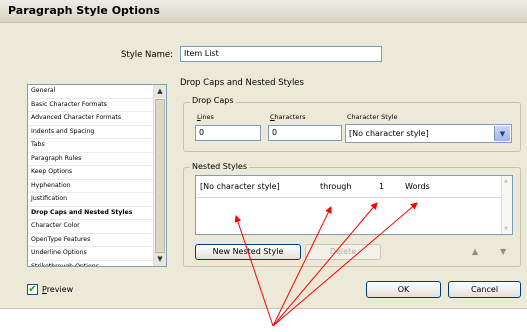 This screenshot has width=527, height=332. What do you see at coordinates (302, 266) in the screenshot?
I see `arrow-to-scope` at bounding box center [302, 266].